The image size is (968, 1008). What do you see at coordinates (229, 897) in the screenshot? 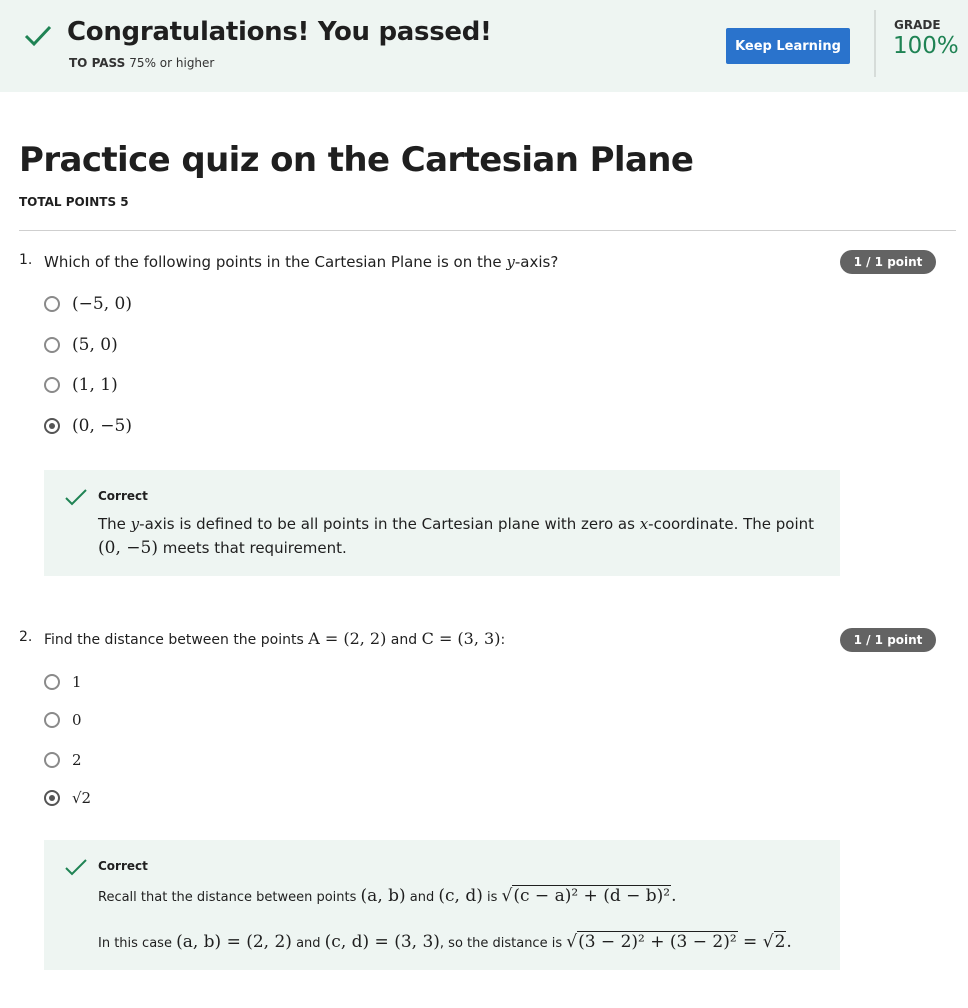
I see `feedback-part: Recall that the distance between points` at bounding box center [229, 897].